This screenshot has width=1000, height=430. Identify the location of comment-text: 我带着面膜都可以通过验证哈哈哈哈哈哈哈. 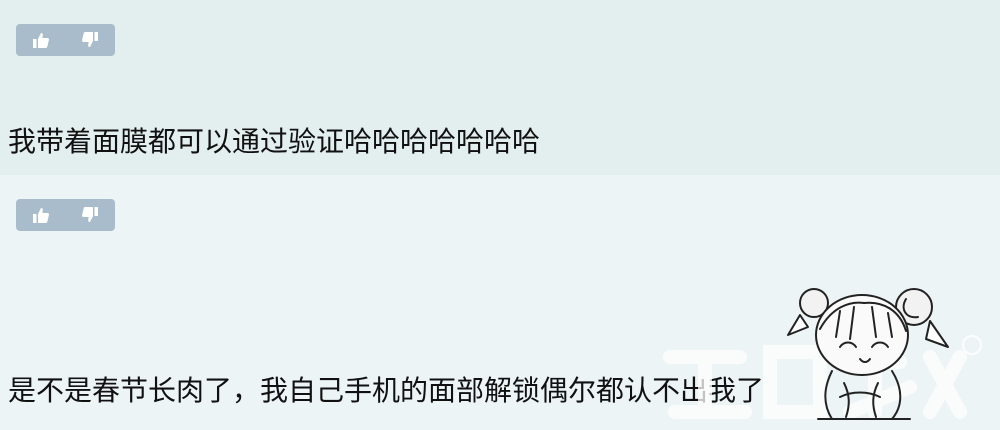
(274, 141).